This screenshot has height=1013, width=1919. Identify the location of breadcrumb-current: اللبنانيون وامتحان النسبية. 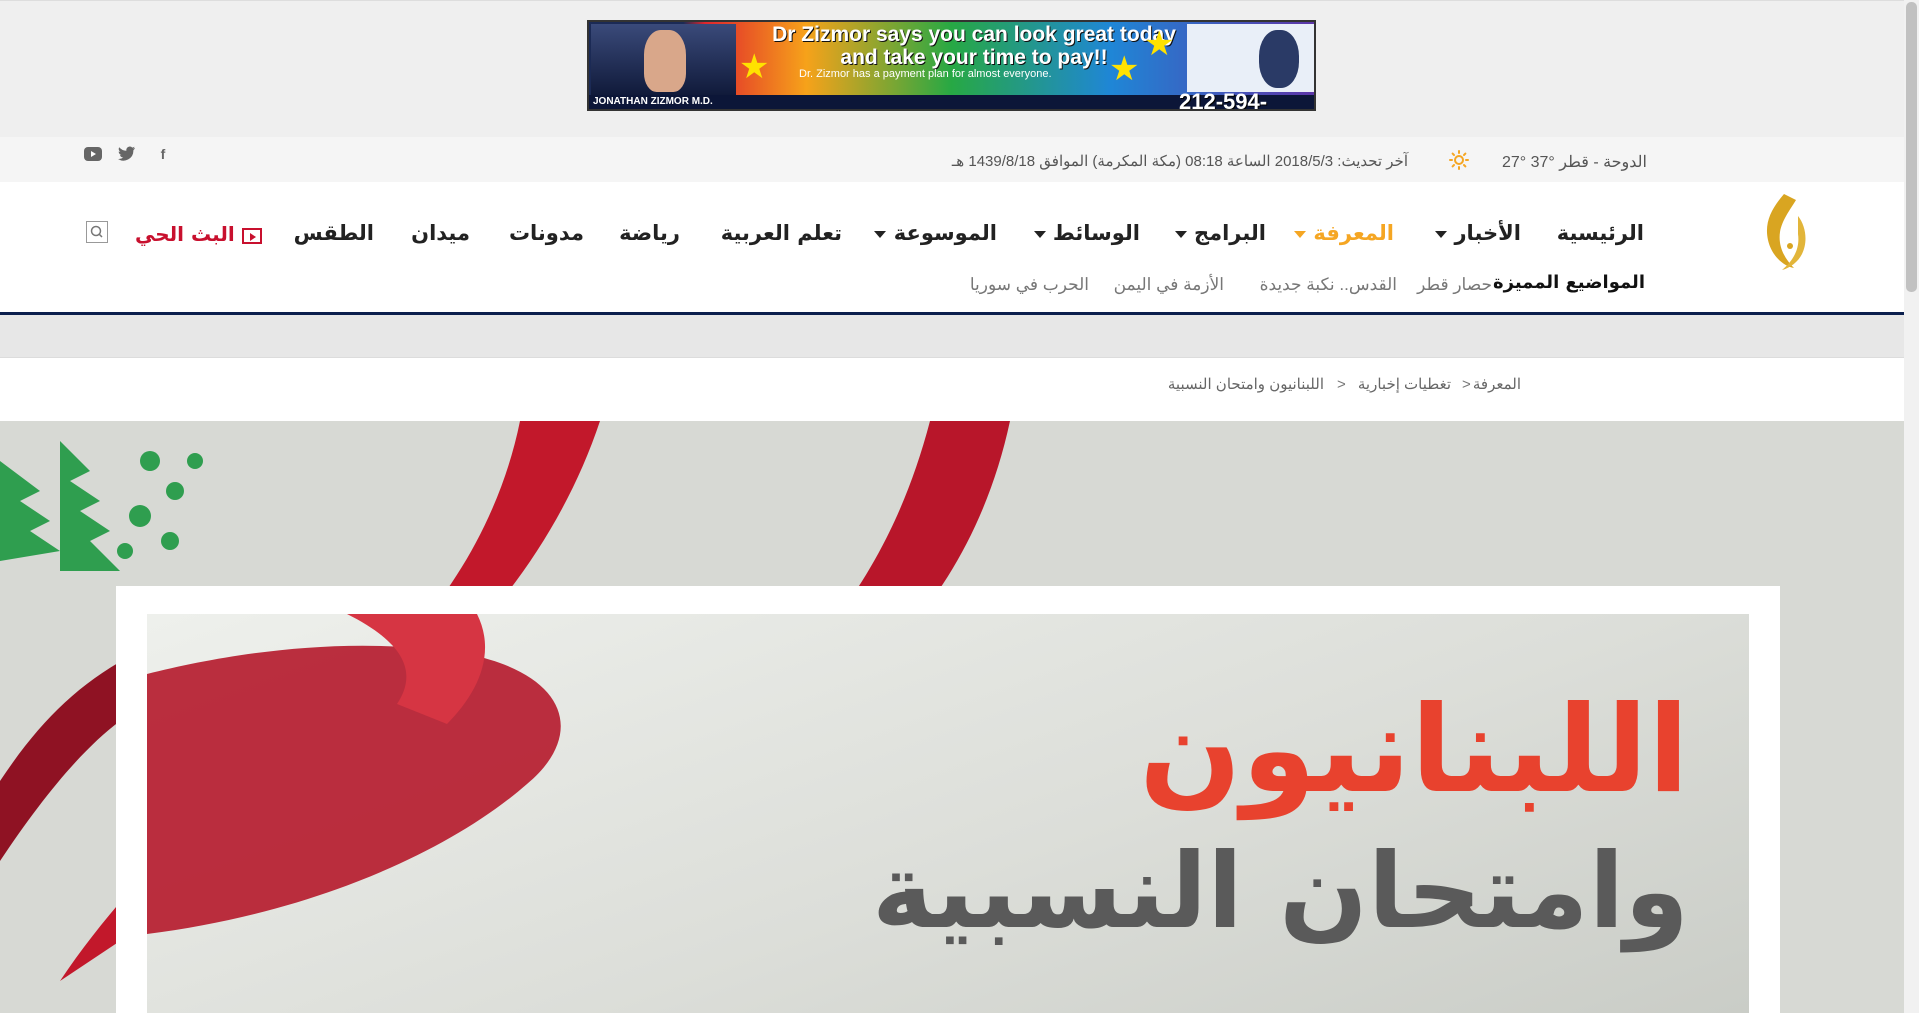
(1245, 384).